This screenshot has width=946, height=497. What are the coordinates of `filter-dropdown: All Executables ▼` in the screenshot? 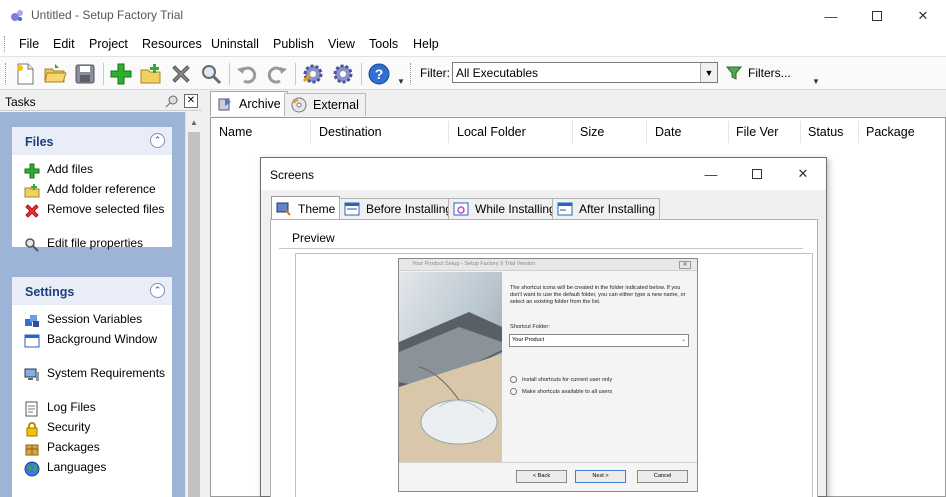 It's located at (585, 72).